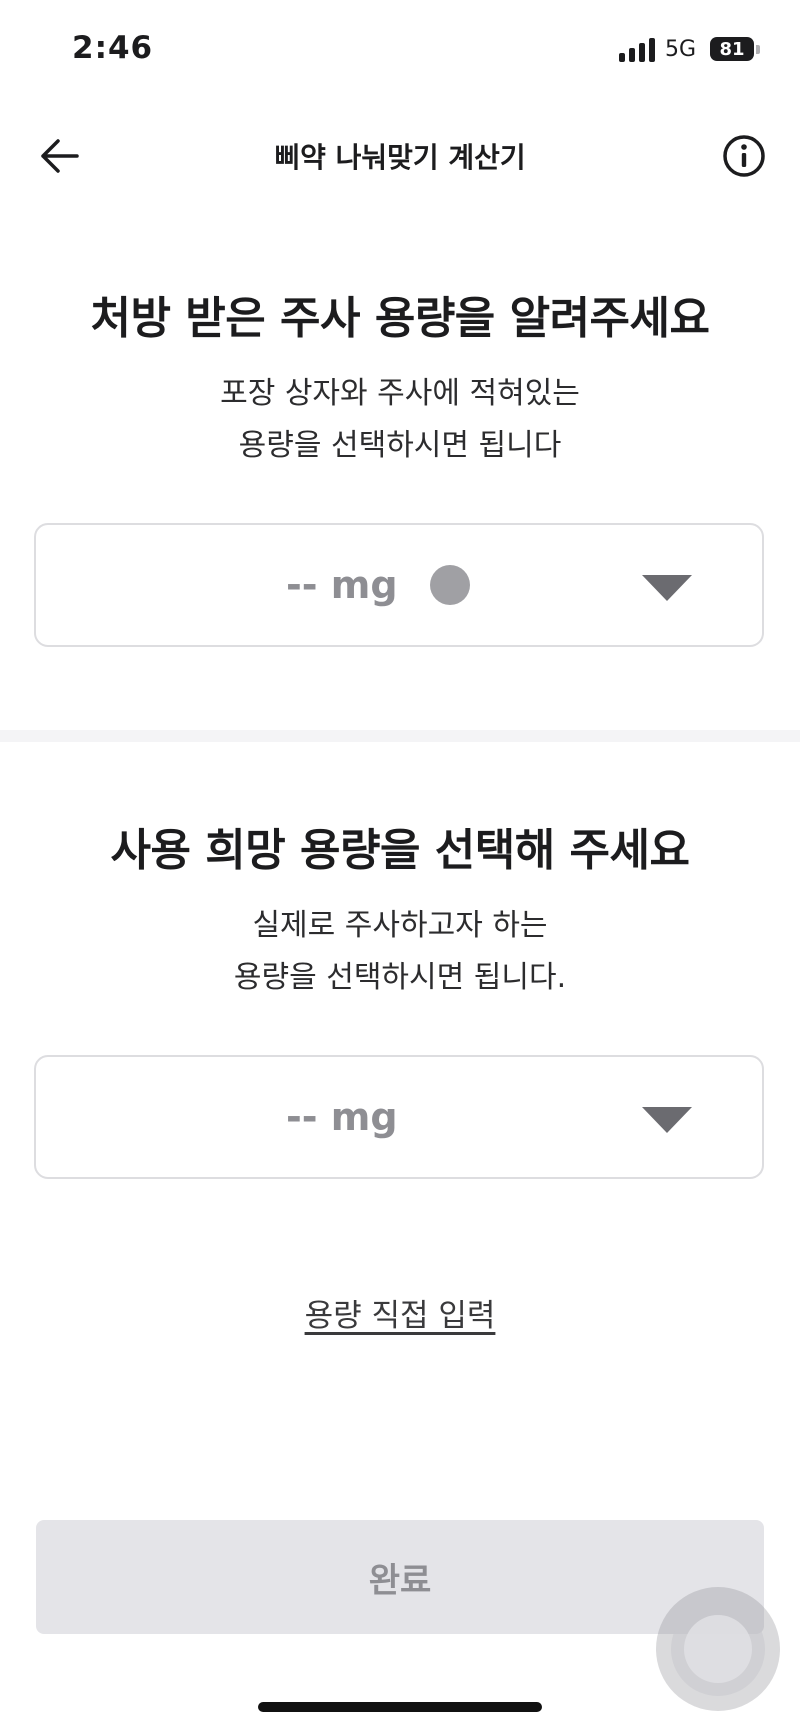  Describe the element at coordinates (400, 1312) in the screenshot. I see `manual-input-link: 용량 직접 입력` at that location.